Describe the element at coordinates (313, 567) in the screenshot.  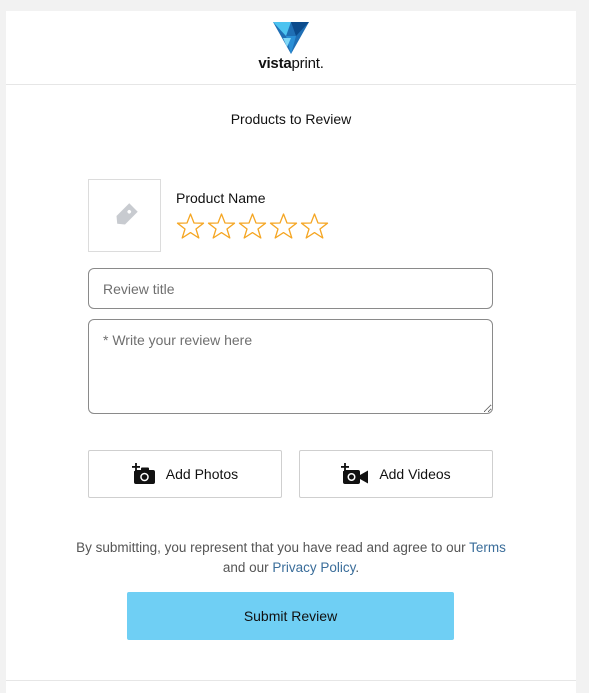
I see `privacy-policy-link: Privacy Policy` at that location.